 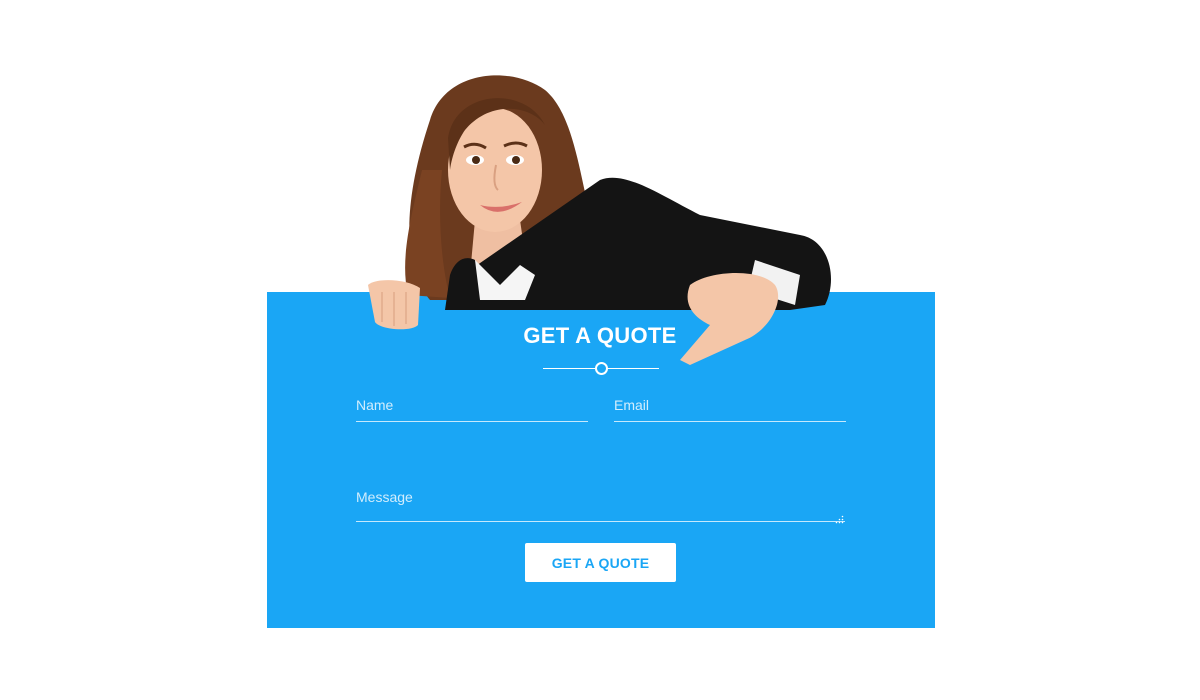 I want to click on ring-divider-icon, so click(x=601, y=369).